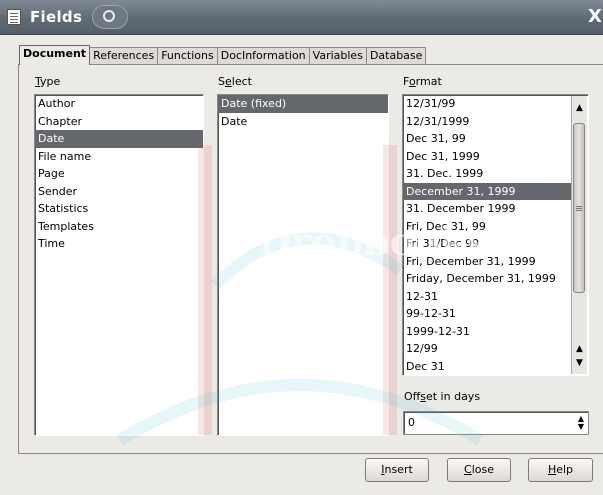 The image size is (603, 495). I want to click on format-label: Format, so click(422, 81).